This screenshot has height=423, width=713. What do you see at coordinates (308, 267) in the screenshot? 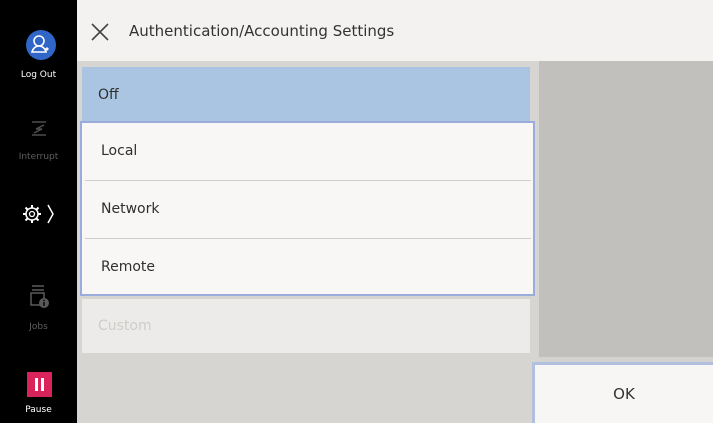
I see `option-remote: Remote` at bounding box center [308, 267].